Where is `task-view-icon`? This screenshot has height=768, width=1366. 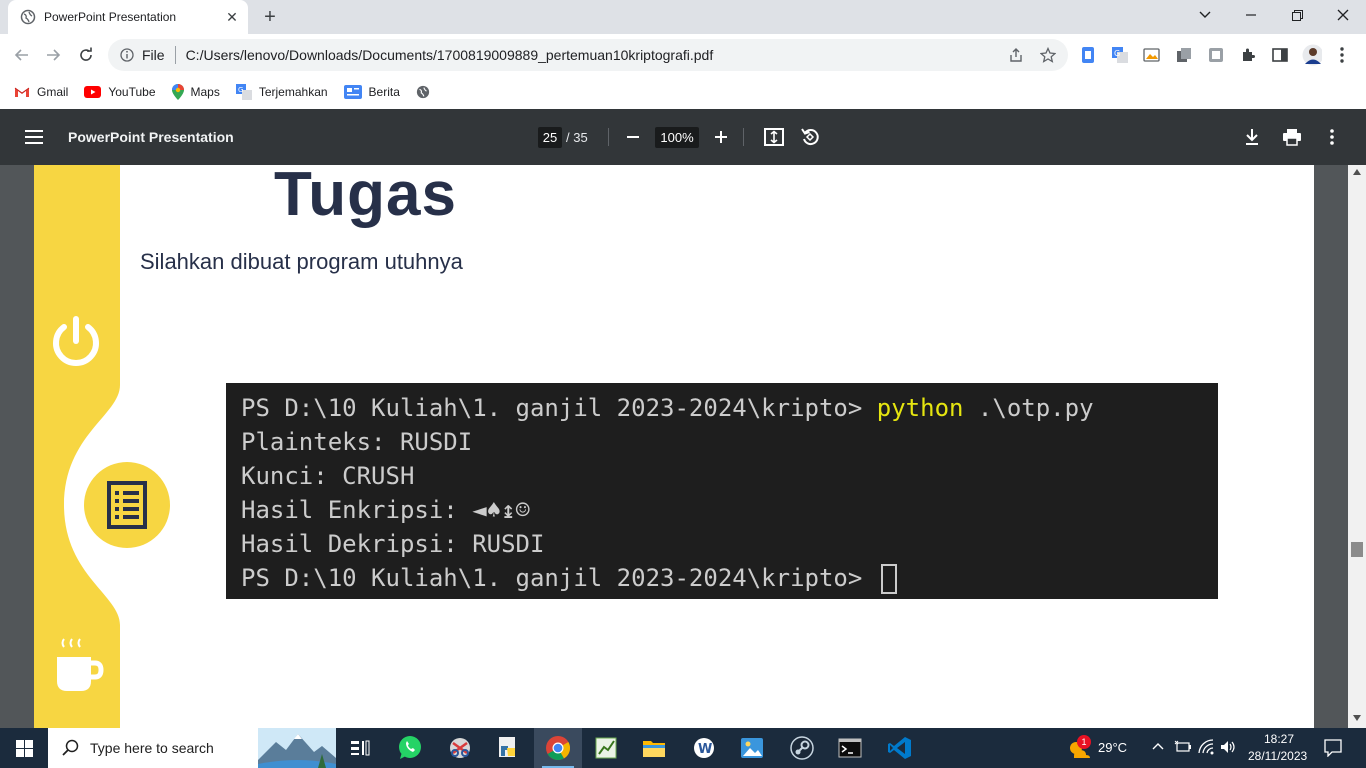 task-view-icon is located at coordinates (360, 748).